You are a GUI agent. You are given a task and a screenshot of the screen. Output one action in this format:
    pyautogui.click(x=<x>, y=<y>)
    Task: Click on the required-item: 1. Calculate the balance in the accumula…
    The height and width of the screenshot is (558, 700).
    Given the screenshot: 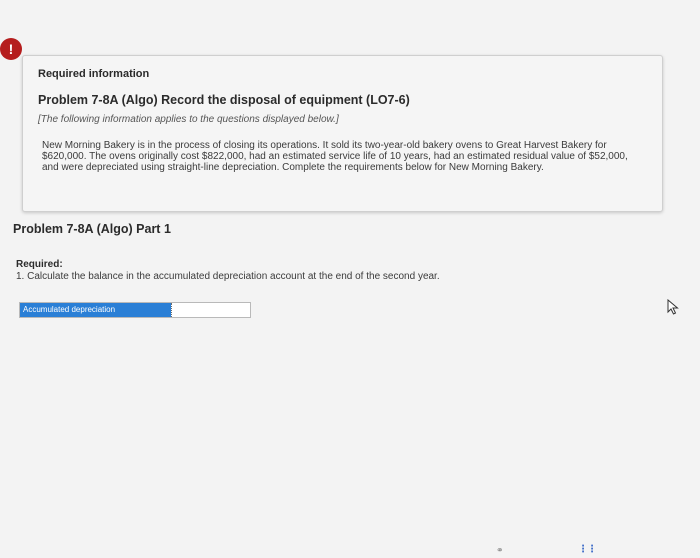 What is the action you would take?
    pyautogui.click(x=228, y=276)
    